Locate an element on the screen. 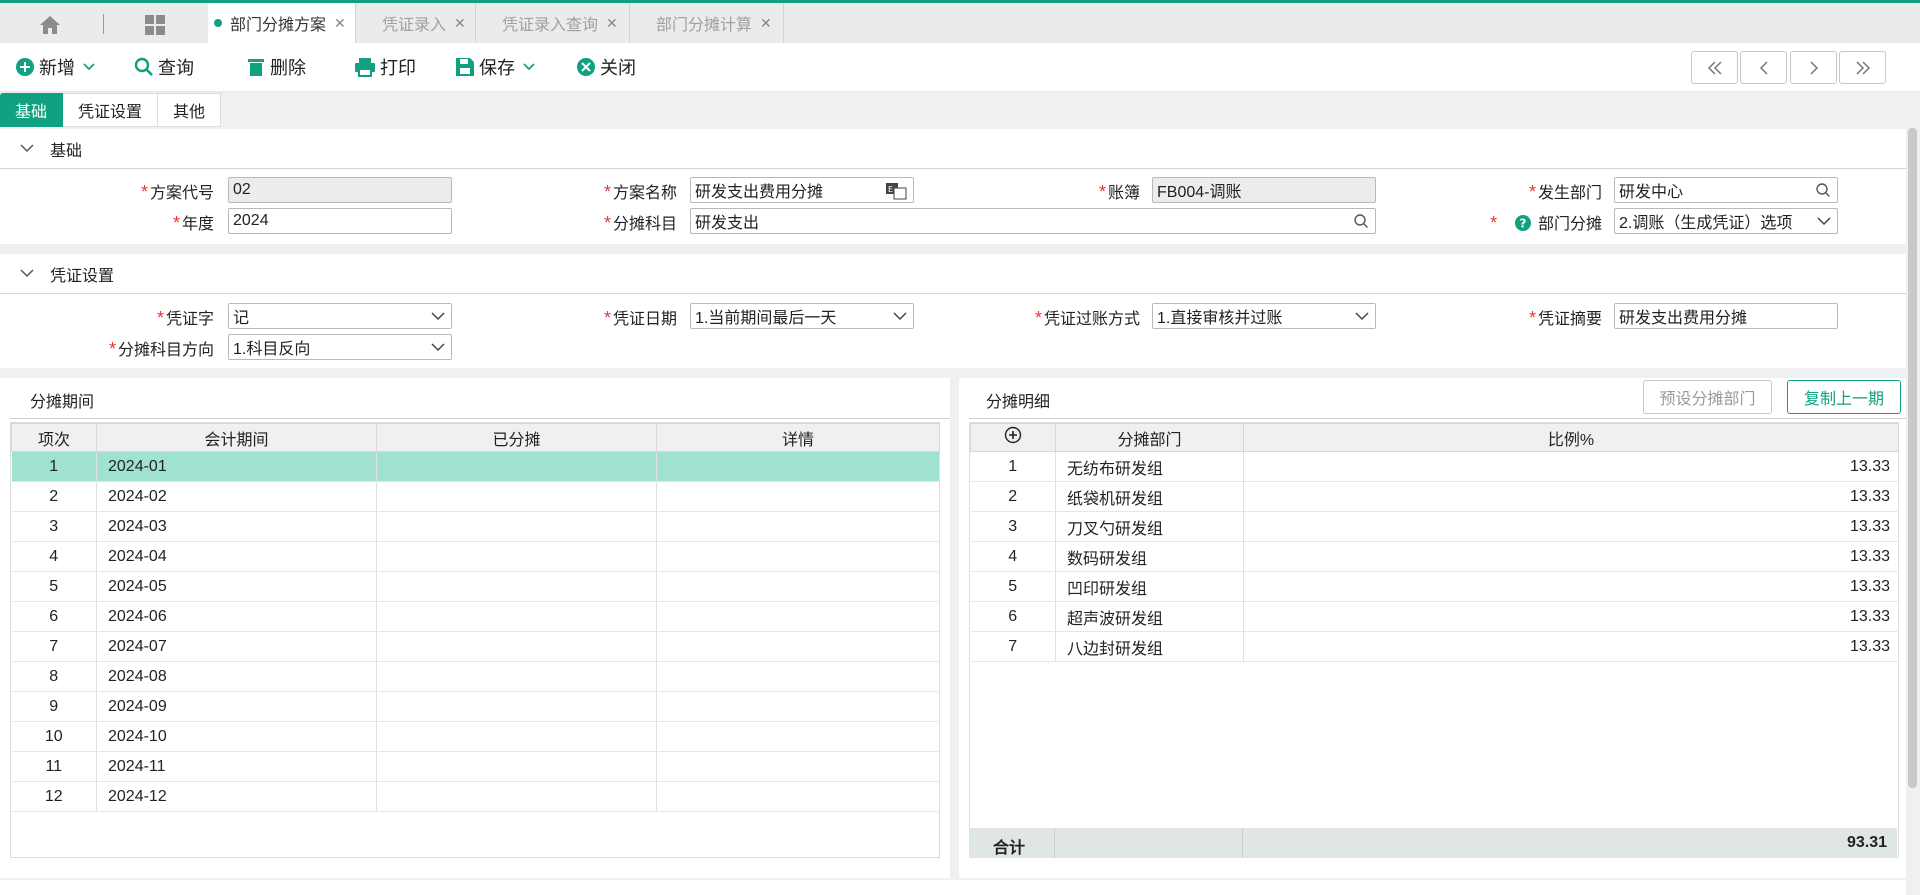  new-button: 新增 is located at coordinates (57, 67).